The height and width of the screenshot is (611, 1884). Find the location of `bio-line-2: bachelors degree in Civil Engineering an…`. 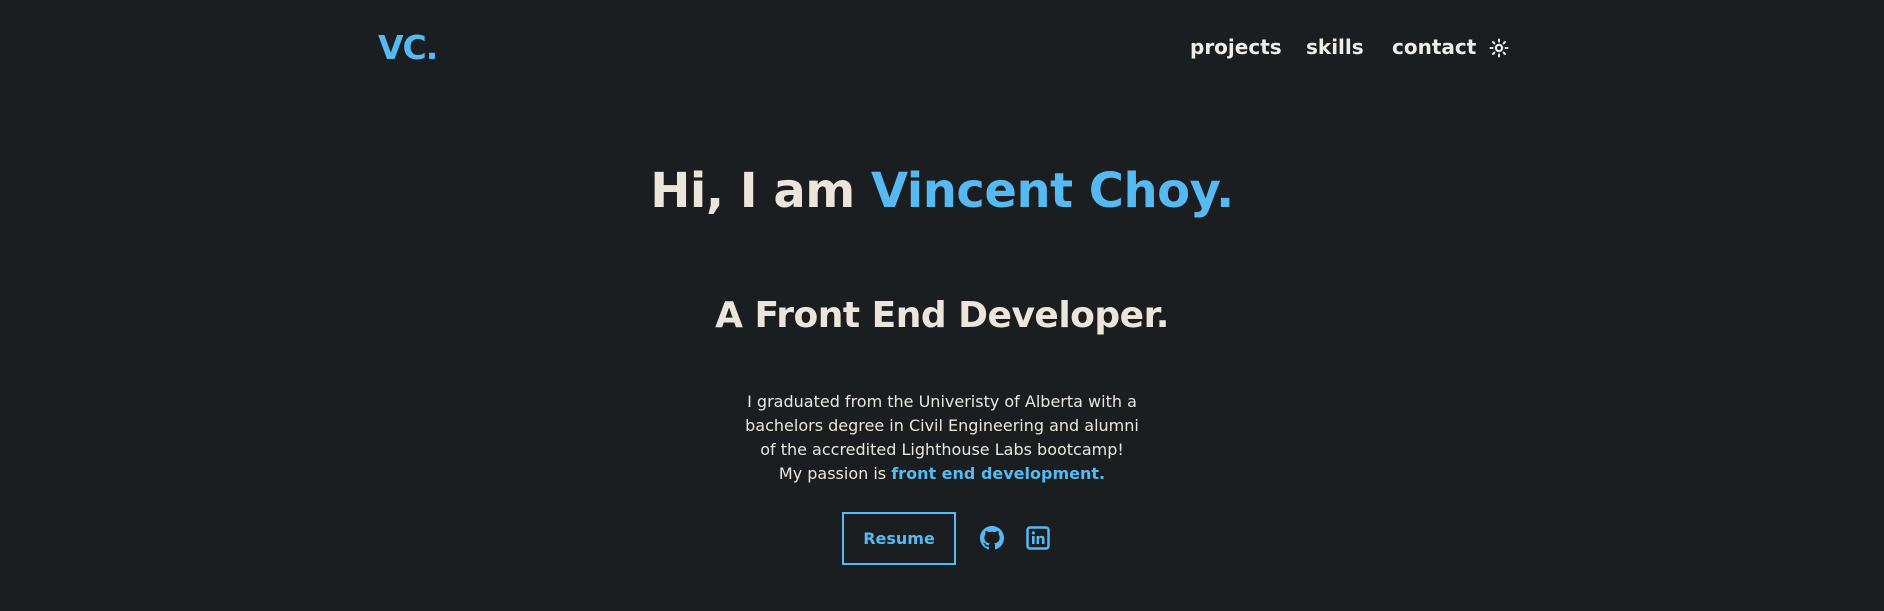

bio-line-2: bachelors degree in Civil Engineering an… is located at coordinates (942, 425).